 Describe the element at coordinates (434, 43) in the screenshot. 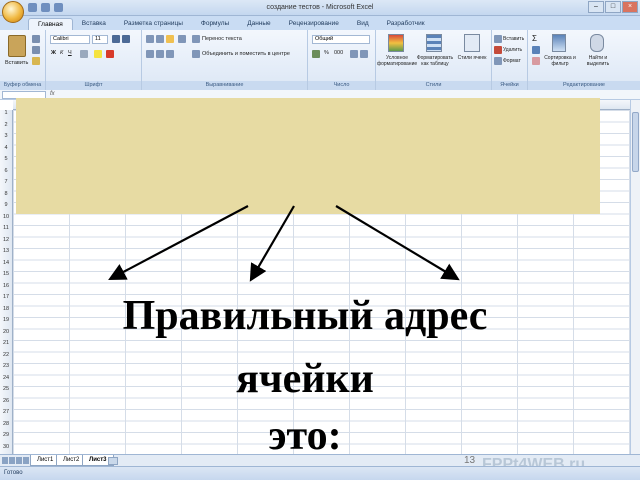

I see `format-as-table-icon` at that location.